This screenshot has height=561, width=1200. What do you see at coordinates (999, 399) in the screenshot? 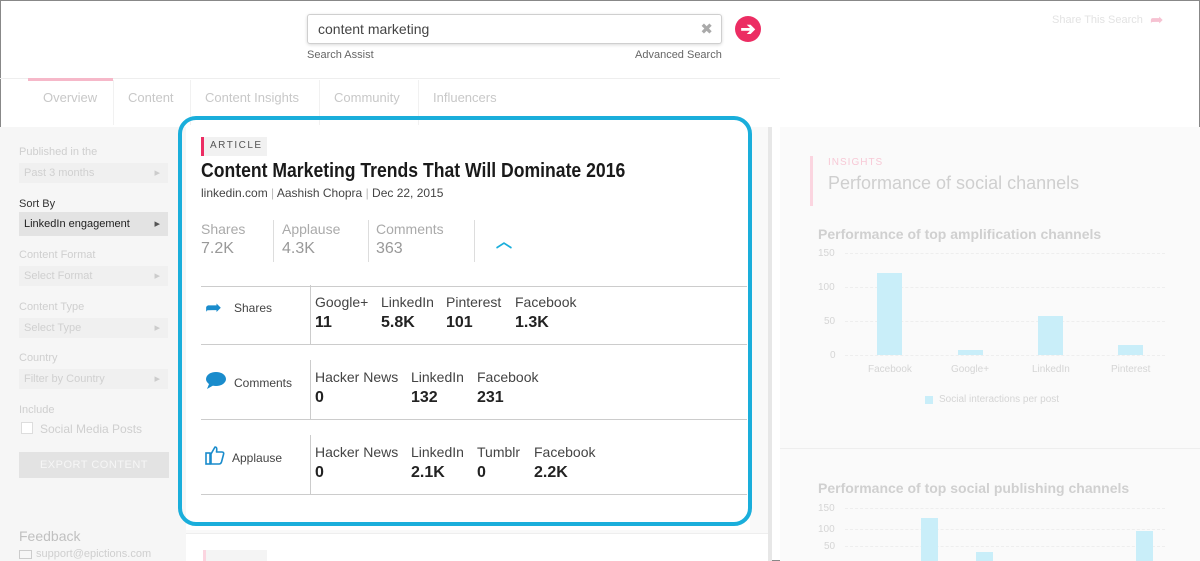
I see `chart1-legend: Social interactions per post` at bounding box center [999, 399].